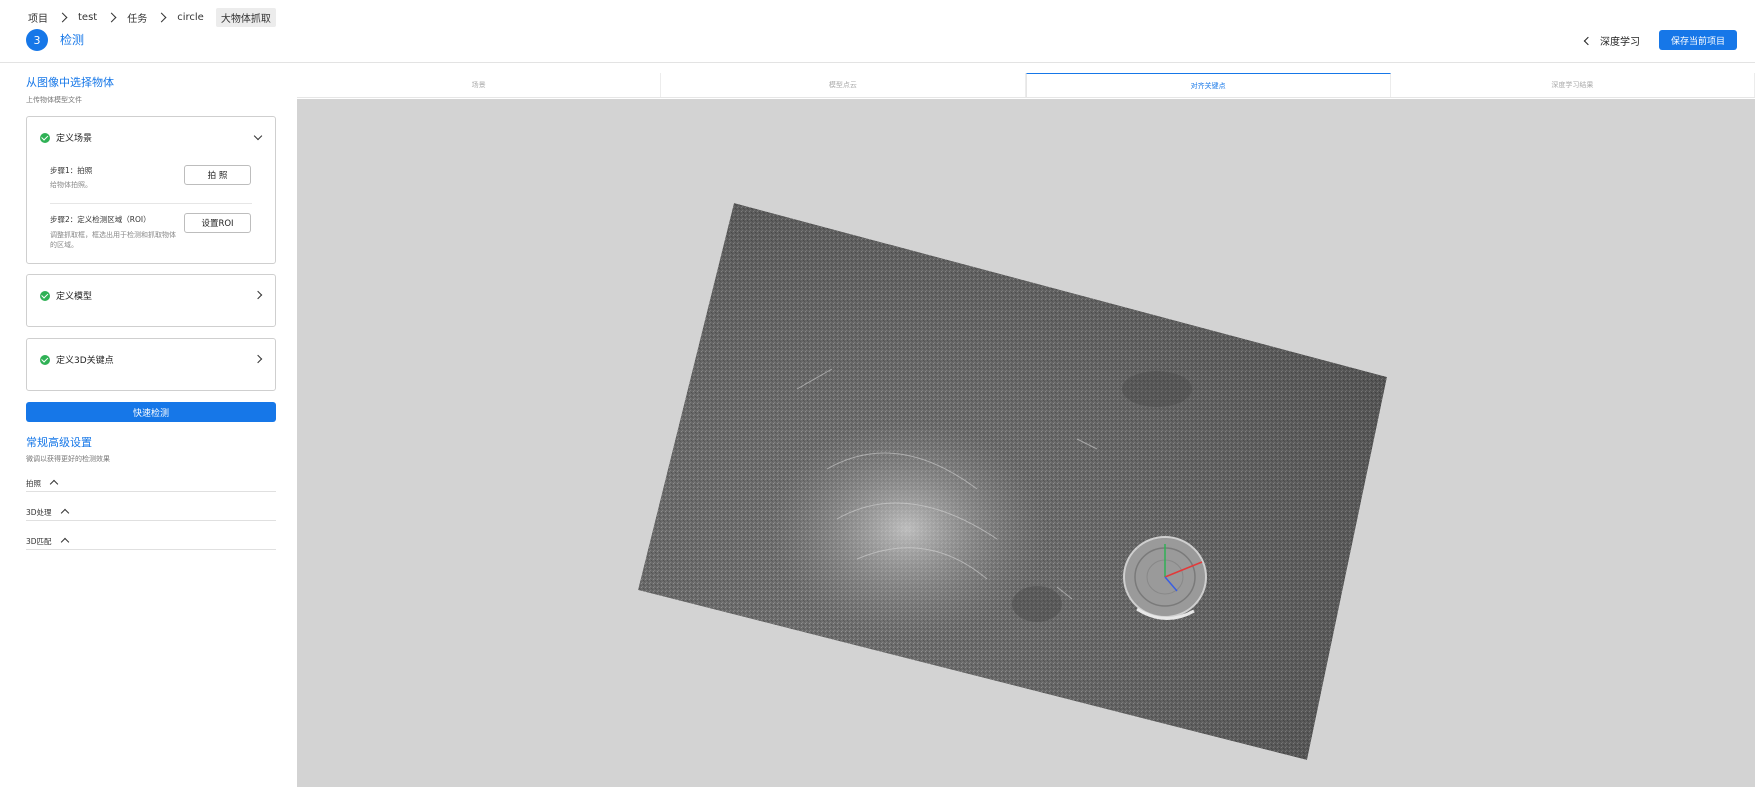 The image size is (1755, 787). Describe the element at coordinates (68, 459) in the screenshot. I see `advanced-settings-subtitle: 微调以获得更好的检测效果` at that location.